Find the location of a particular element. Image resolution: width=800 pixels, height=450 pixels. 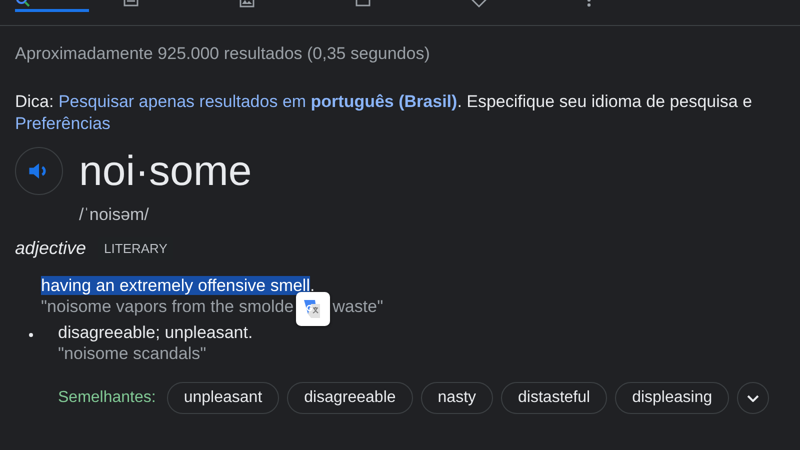

synonym-chip: unpleasant is located at coordinates (223, 398).